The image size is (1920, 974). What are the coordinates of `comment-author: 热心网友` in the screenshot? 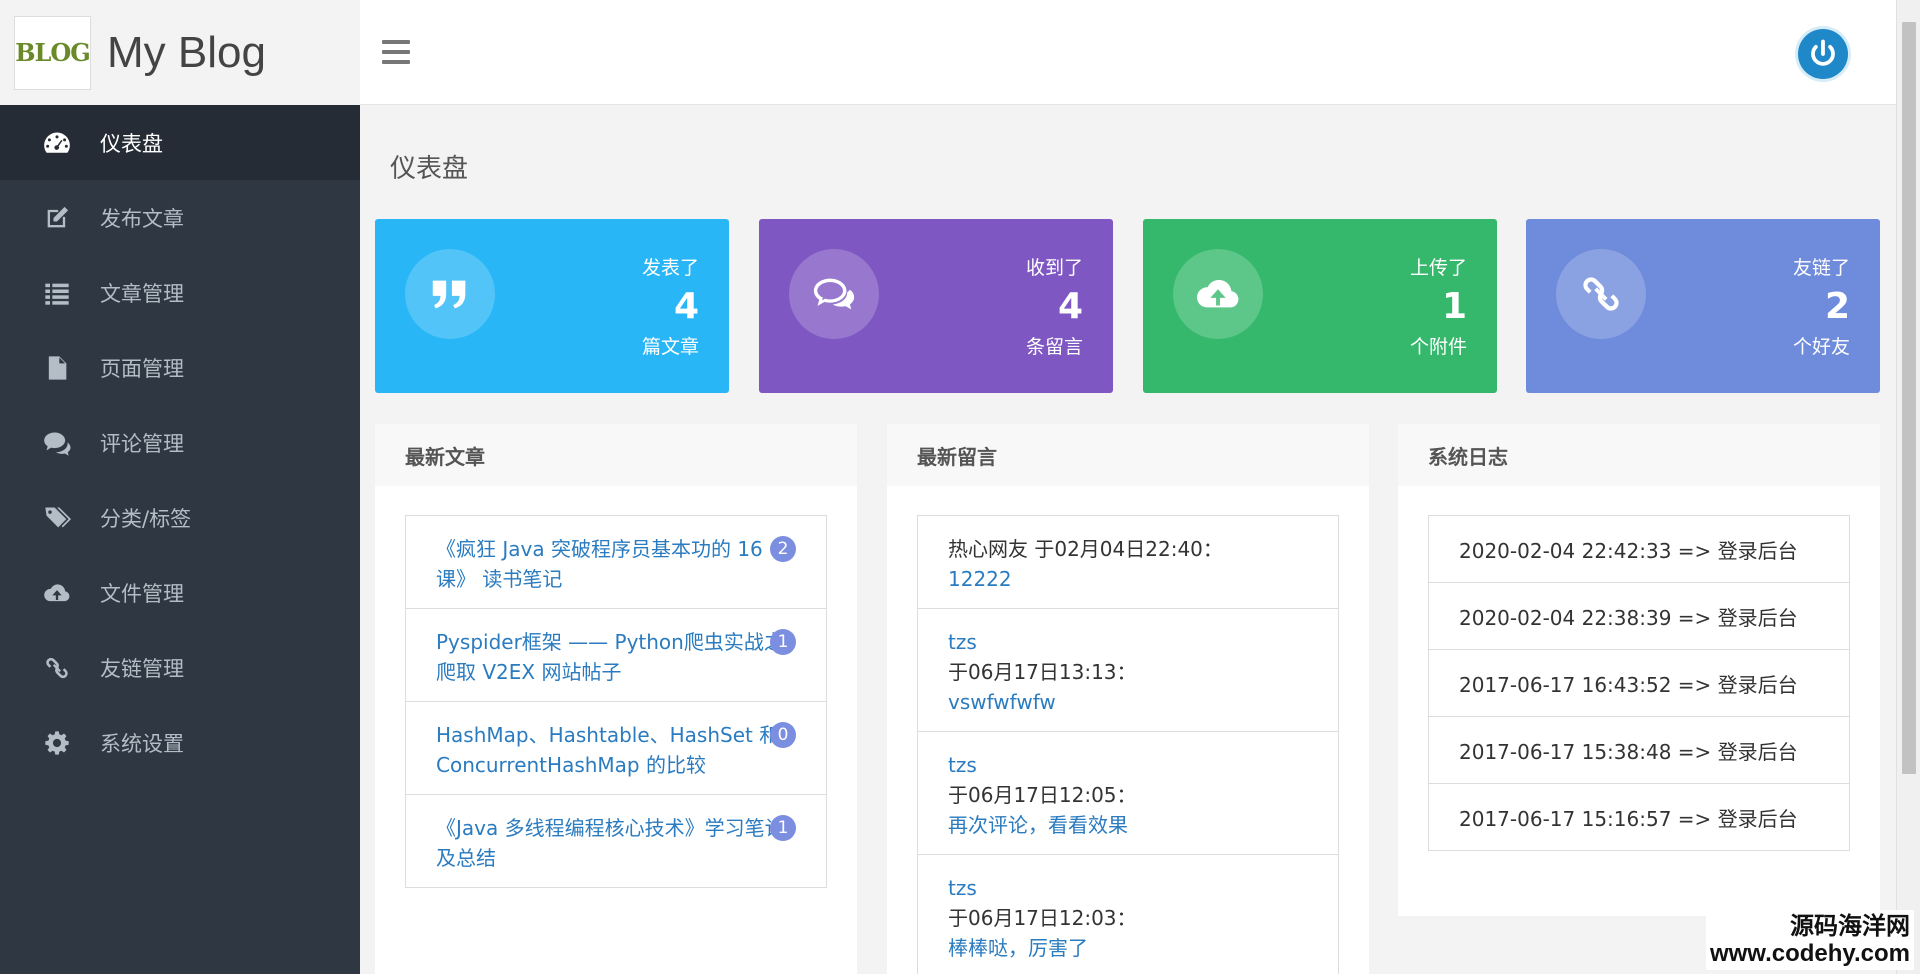 It's located at (988, 549).